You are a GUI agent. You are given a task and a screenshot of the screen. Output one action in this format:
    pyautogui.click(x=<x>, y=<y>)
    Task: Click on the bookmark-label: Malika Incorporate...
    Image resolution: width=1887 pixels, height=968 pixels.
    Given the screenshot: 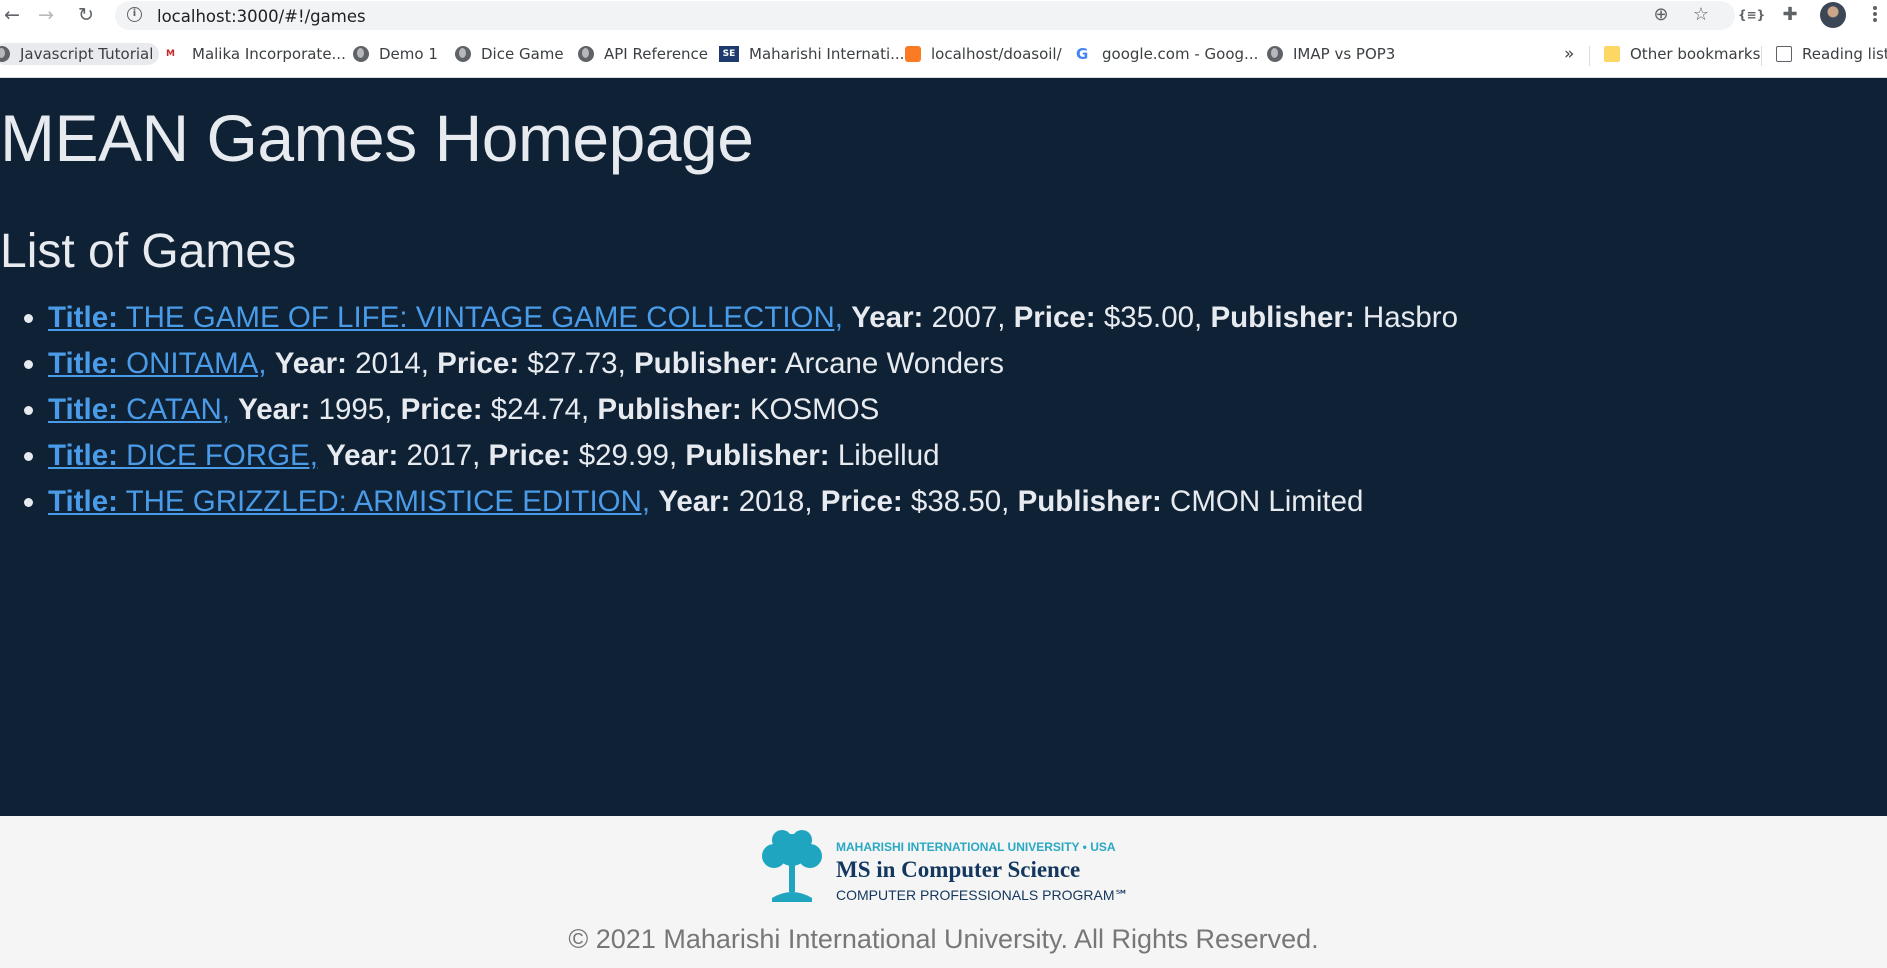 What is the action you would take?
    pyautogui.click(x=269, y=54)
    